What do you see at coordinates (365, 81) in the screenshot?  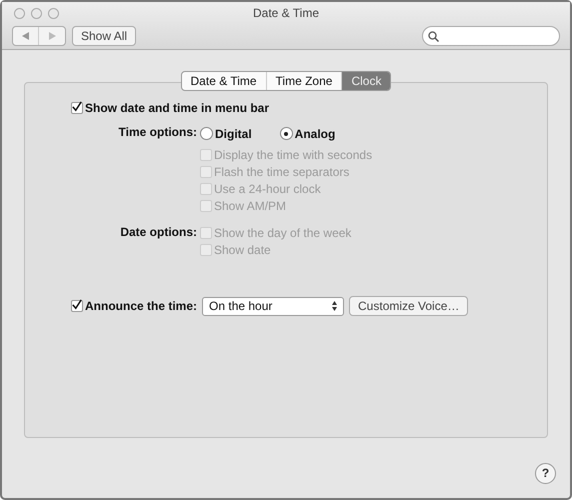 I see `tab: Clock` at bounding box center [365, 81].